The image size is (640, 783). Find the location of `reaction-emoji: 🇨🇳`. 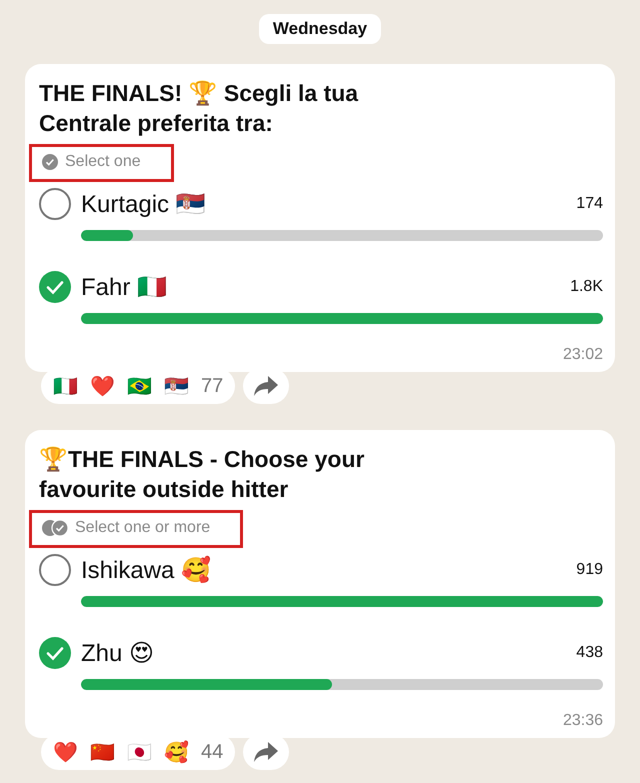

reaction-emoji: 🇨🇳 is located at coordinates (102, 752).